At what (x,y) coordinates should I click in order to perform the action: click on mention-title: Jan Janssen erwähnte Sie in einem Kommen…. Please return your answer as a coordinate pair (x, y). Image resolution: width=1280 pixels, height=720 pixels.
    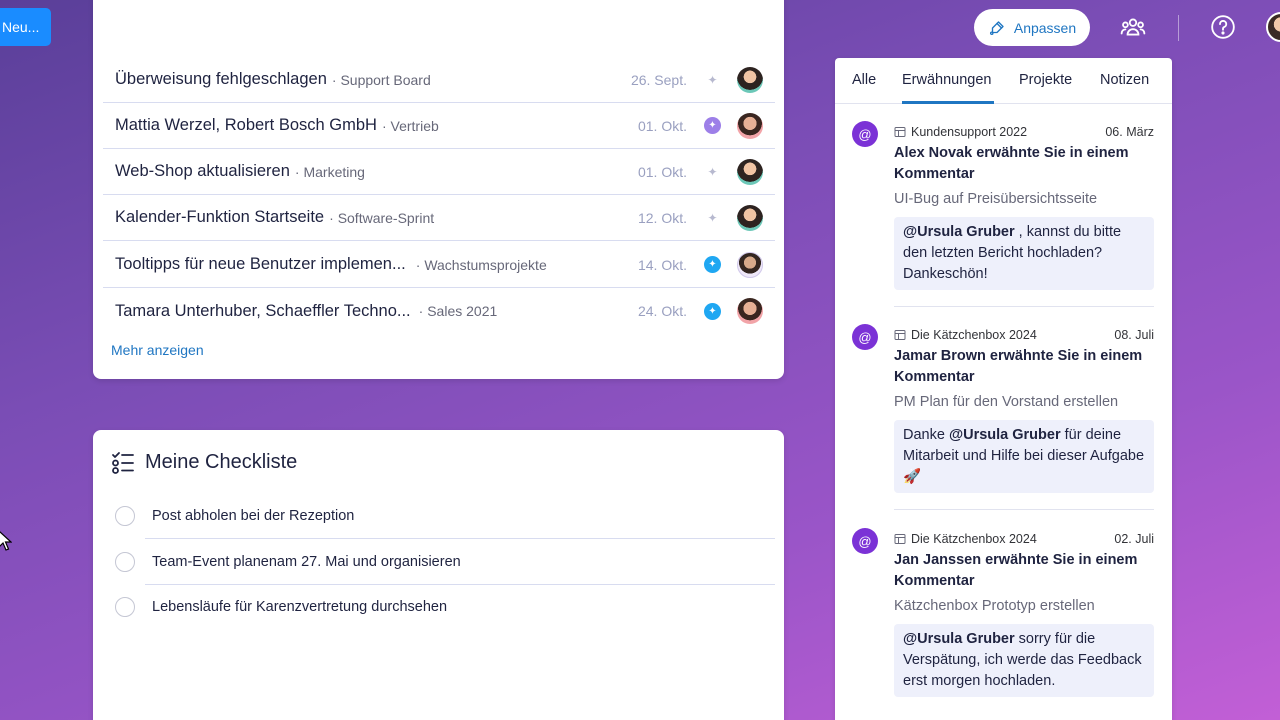
    Looking at the image, I should click on (1016, 570).